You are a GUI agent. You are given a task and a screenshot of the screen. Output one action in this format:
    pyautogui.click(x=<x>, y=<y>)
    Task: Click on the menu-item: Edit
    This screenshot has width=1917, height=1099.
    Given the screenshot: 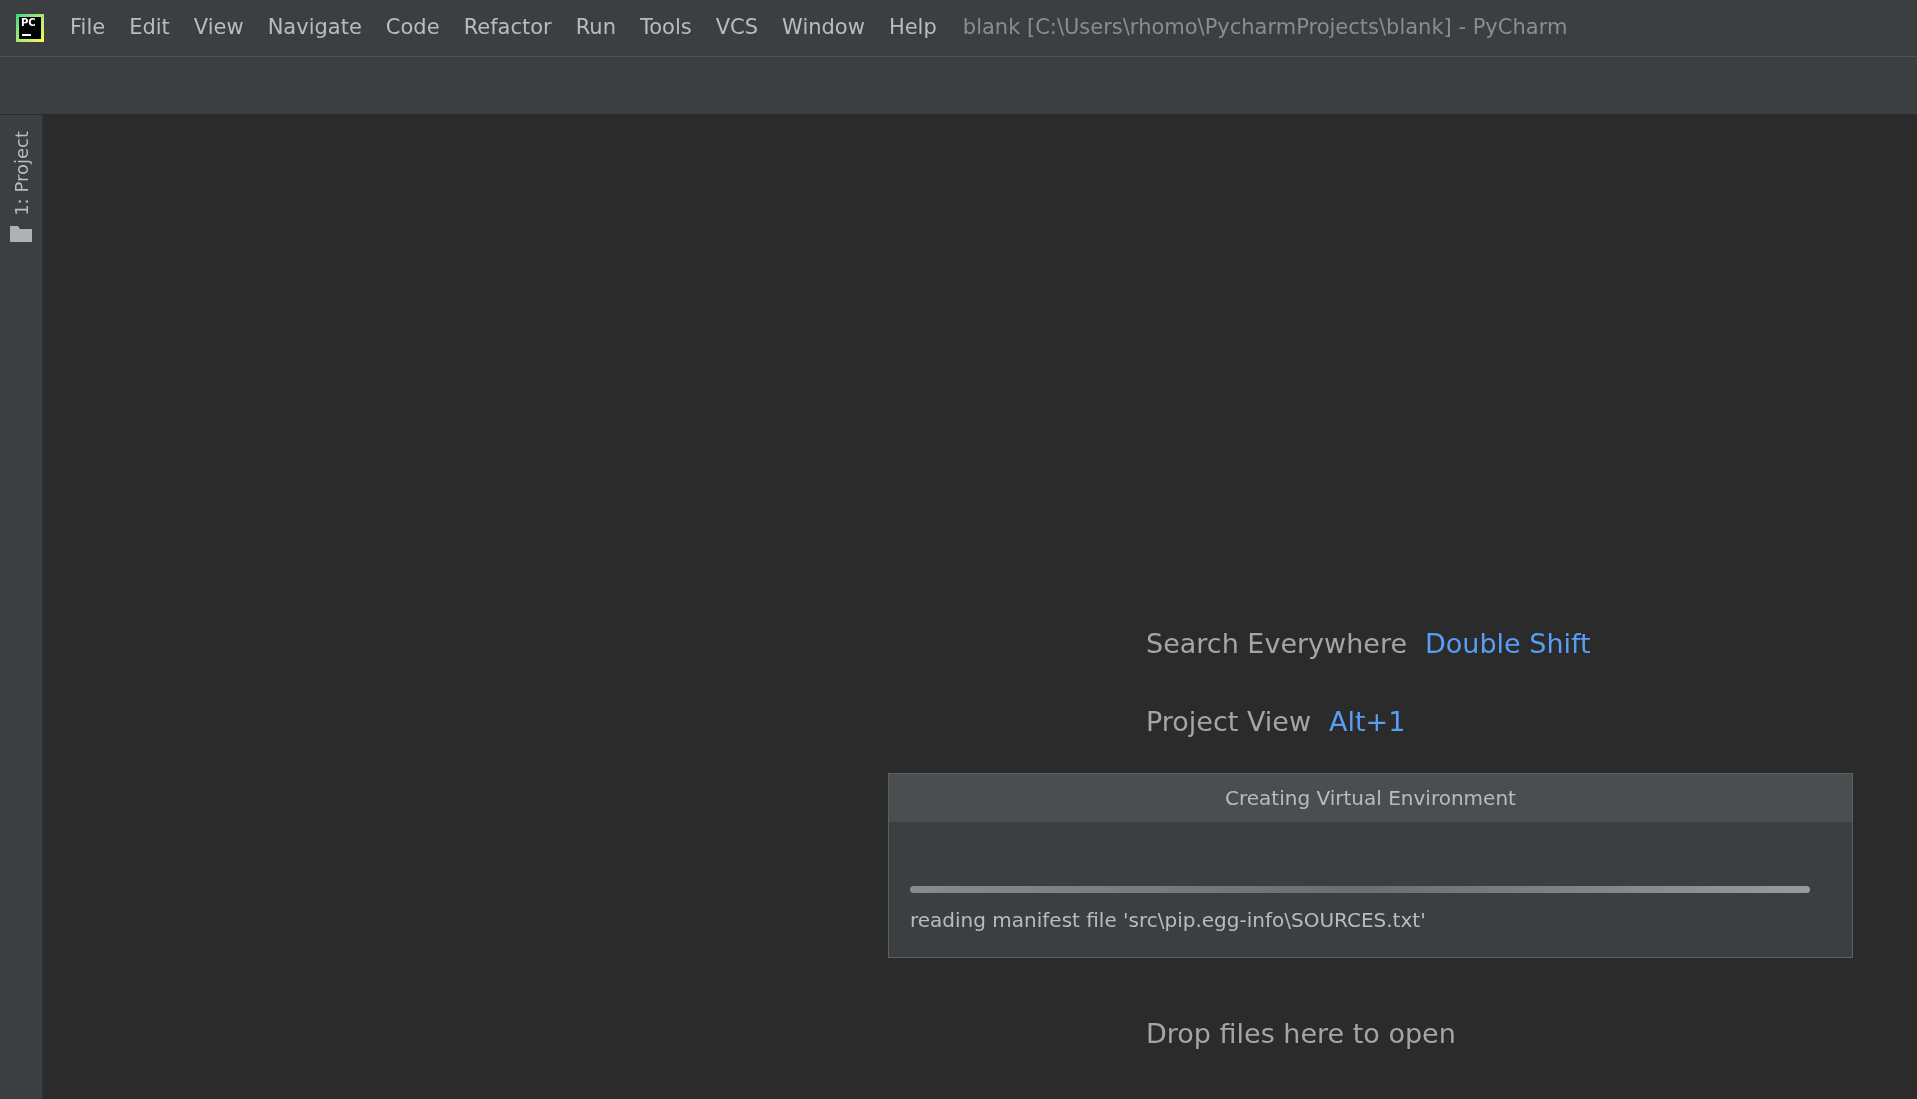 What is the action you would take?
    pyautogui.click(x=149, y=28)
    